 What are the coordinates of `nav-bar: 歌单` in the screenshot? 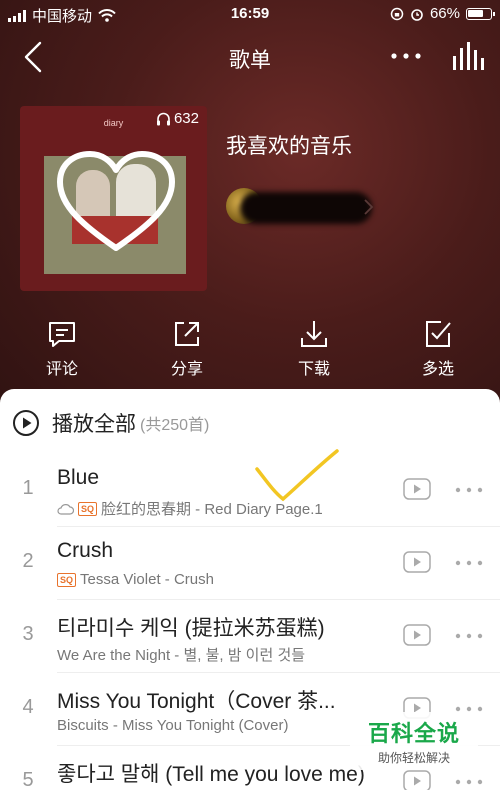 It's located at (250, 58).